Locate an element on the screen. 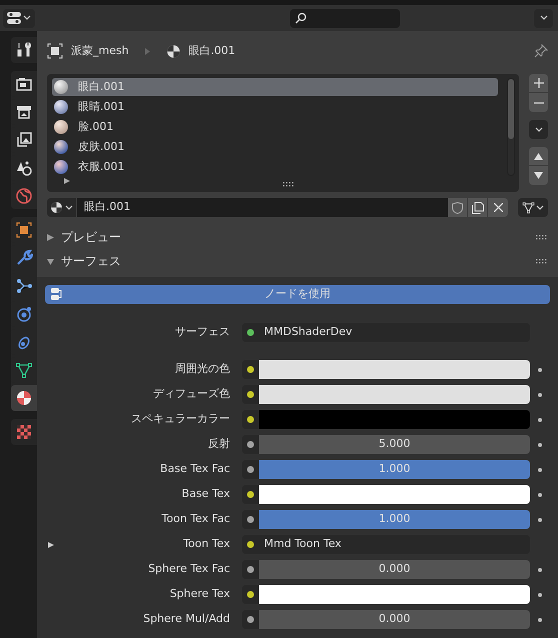  scrollbar-thumb is located at coordinates (511, 109).